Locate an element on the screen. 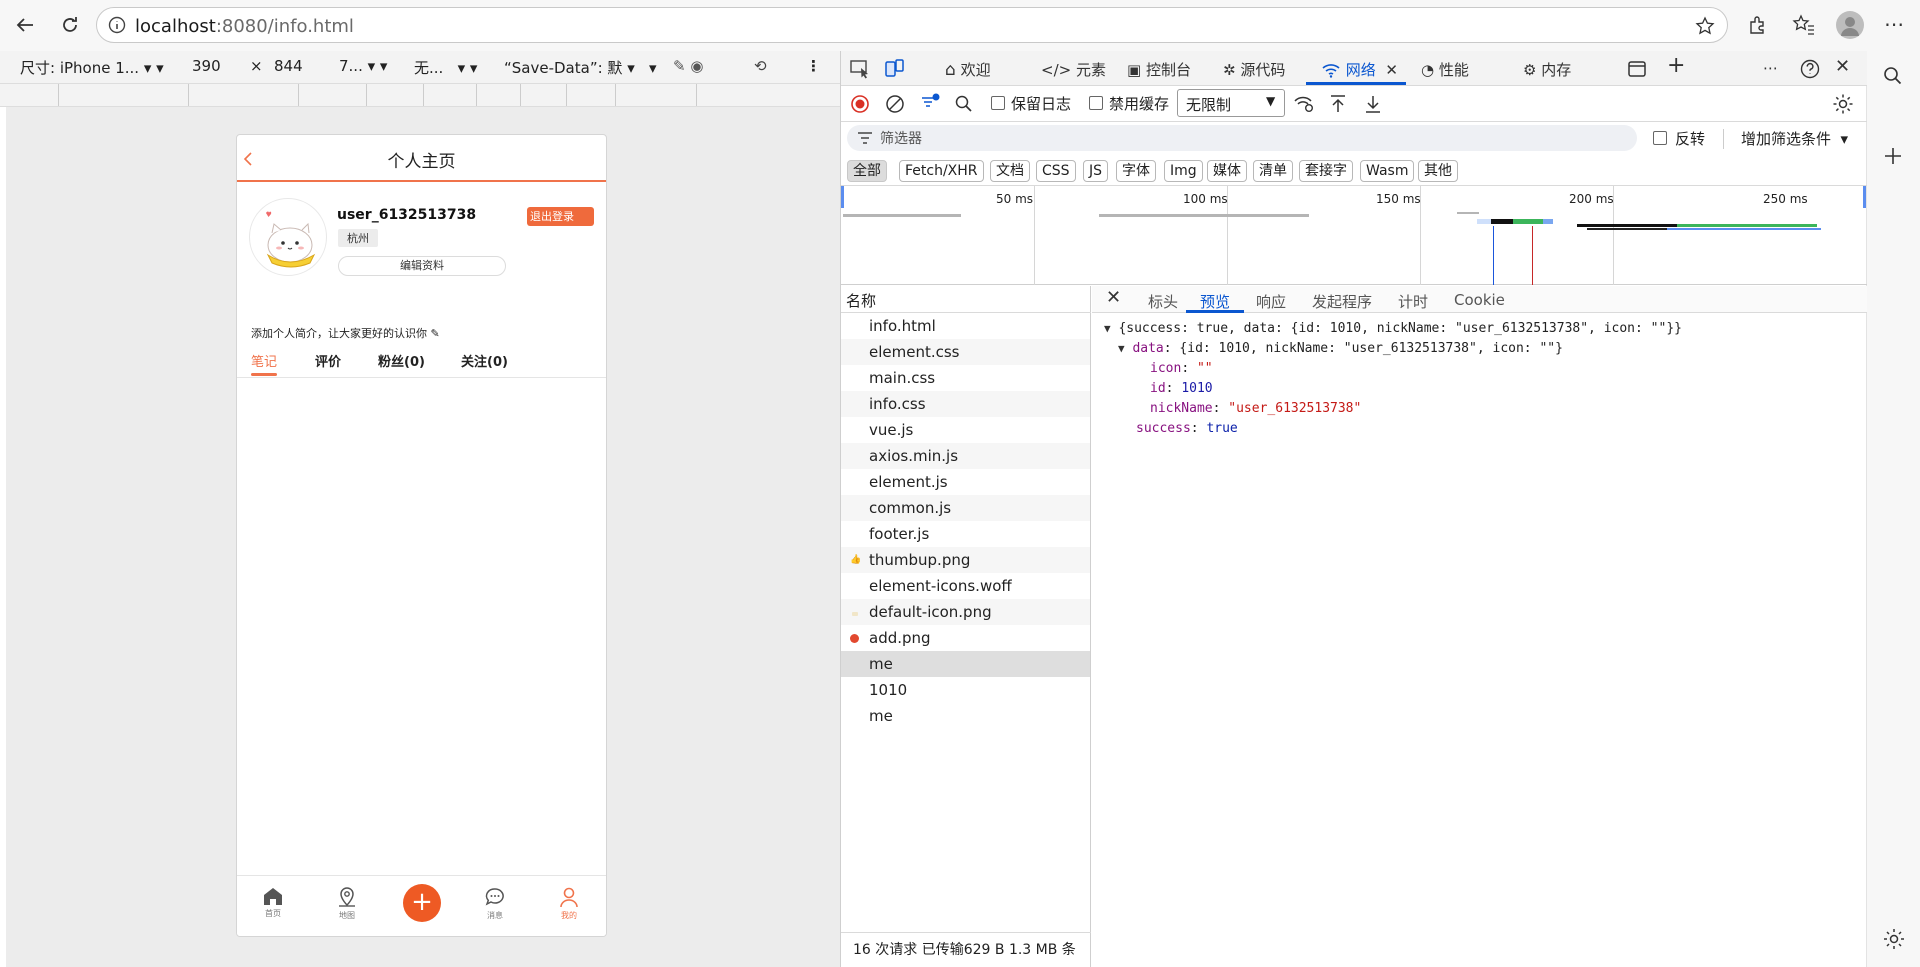  request-row: vue.js is located at coordinates (965, 430).